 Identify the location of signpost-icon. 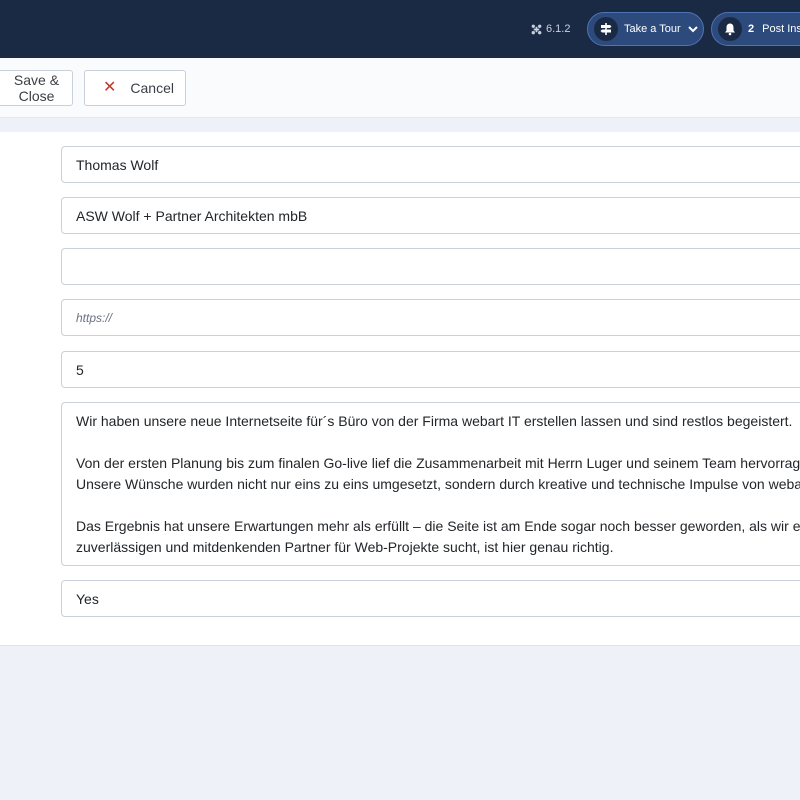
(606, 29).